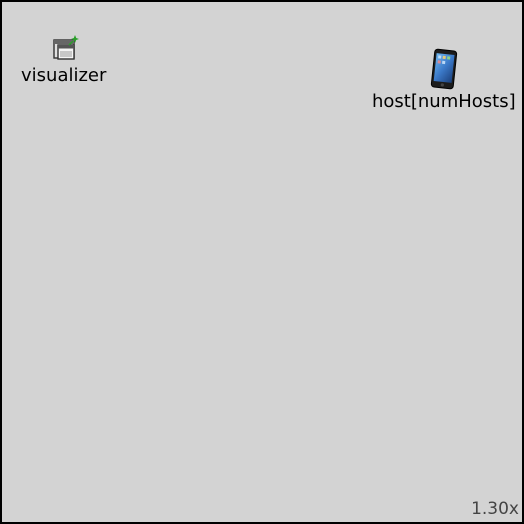  Describe the element at coordinates (444, 101) in the screenshot. I see `host-label: host[numHosts]` at that location.